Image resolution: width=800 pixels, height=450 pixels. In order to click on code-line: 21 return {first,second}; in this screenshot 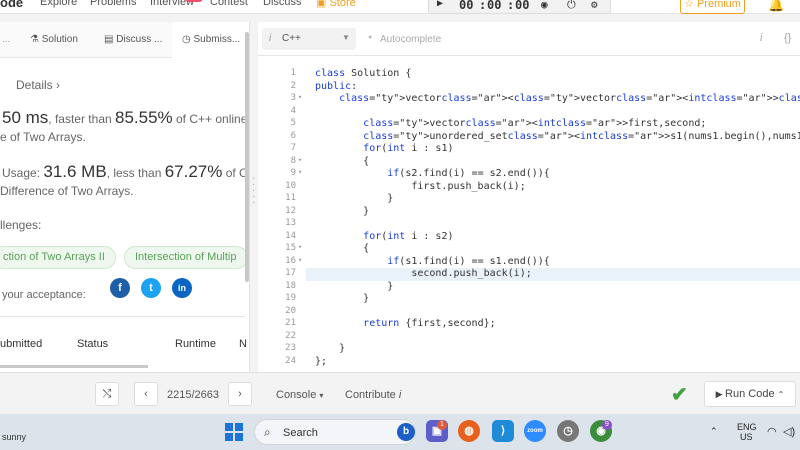, I will do `click(529, 324)`.